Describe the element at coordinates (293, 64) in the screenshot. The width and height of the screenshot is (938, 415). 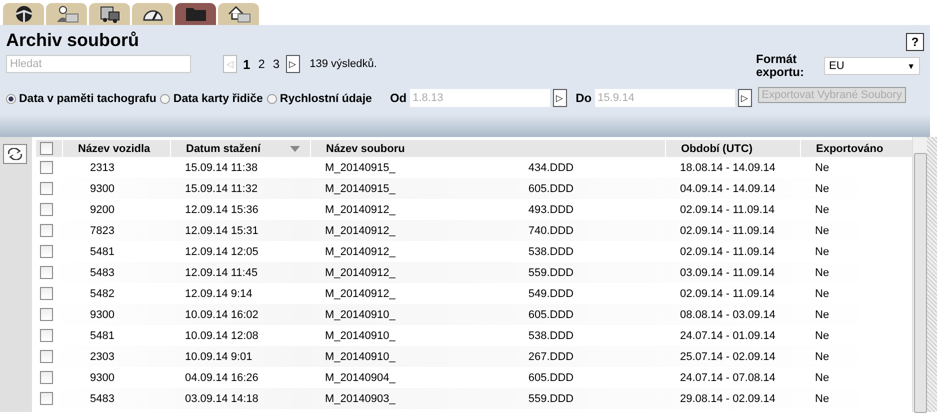
I see `next-page-button: ▷` at that location.